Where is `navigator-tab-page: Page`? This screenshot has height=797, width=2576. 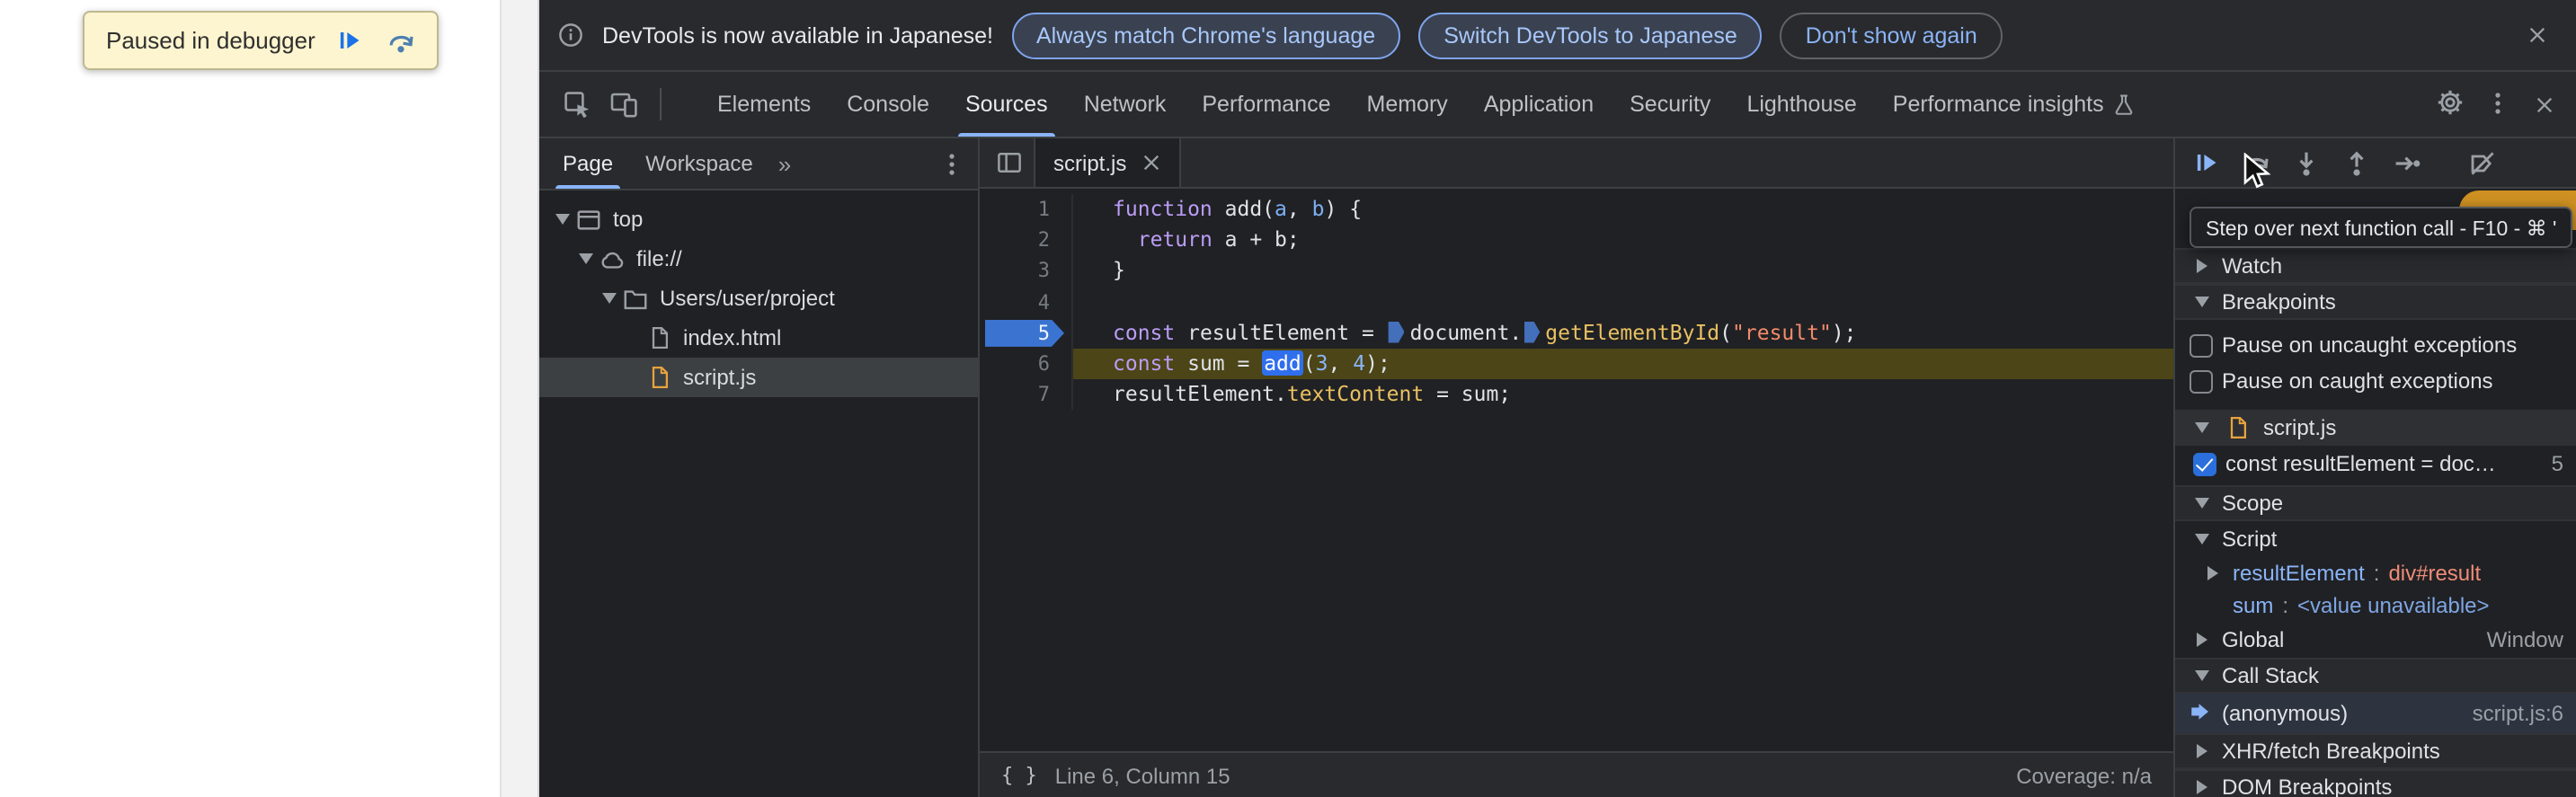
navigator-tab-page: Page is located at coordinates (587, 163).